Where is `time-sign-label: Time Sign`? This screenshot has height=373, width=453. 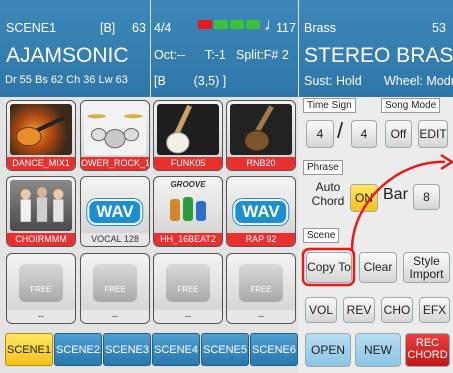
time-sign-label: Time Sign is located at coordinates (329, 105).